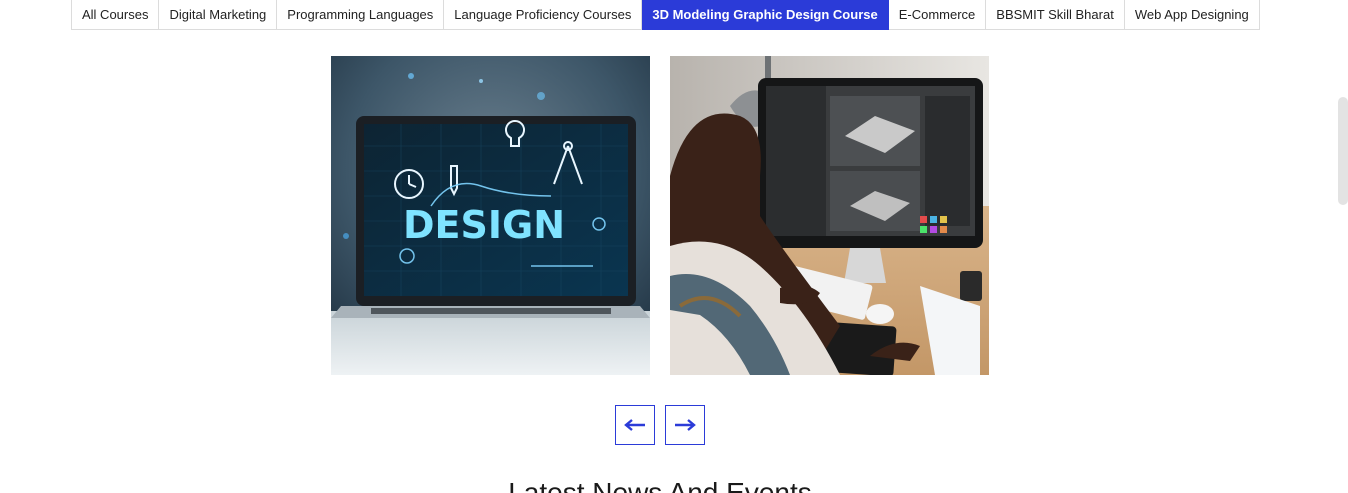  What do you see at coordinates (484, 225) in the screenshot?
I see `design-screen-text: DESIGN` at bounding box center [484, 225].